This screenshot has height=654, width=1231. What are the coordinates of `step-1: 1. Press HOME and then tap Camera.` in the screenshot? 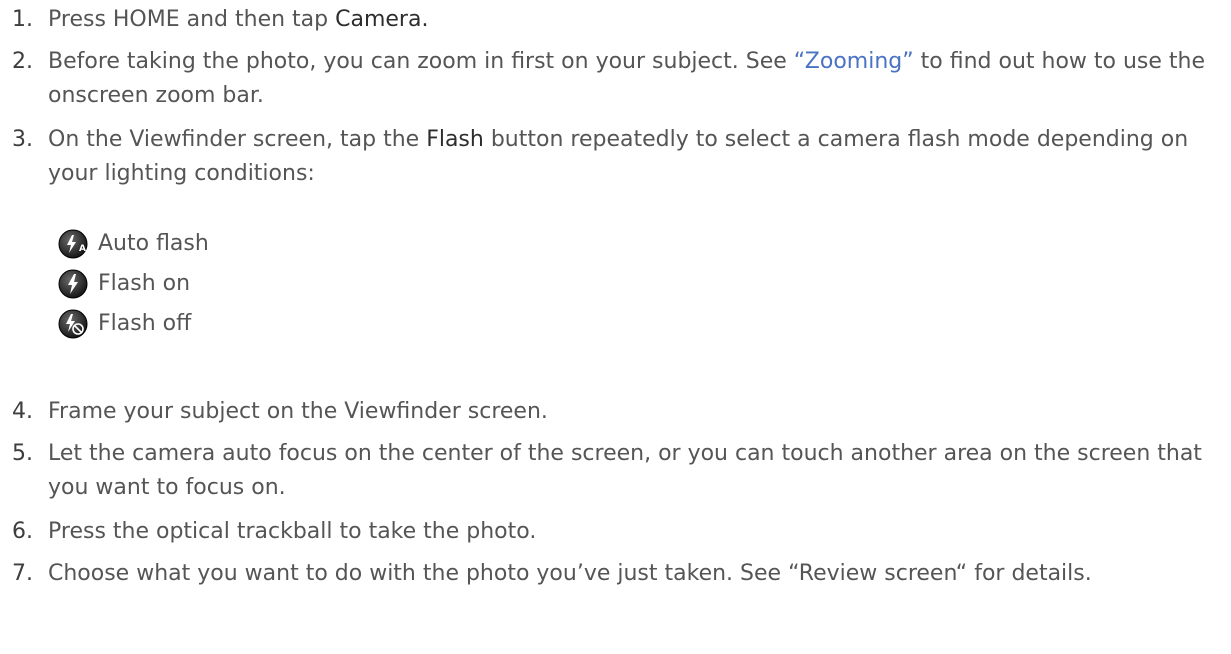 It's located at (220, 20).